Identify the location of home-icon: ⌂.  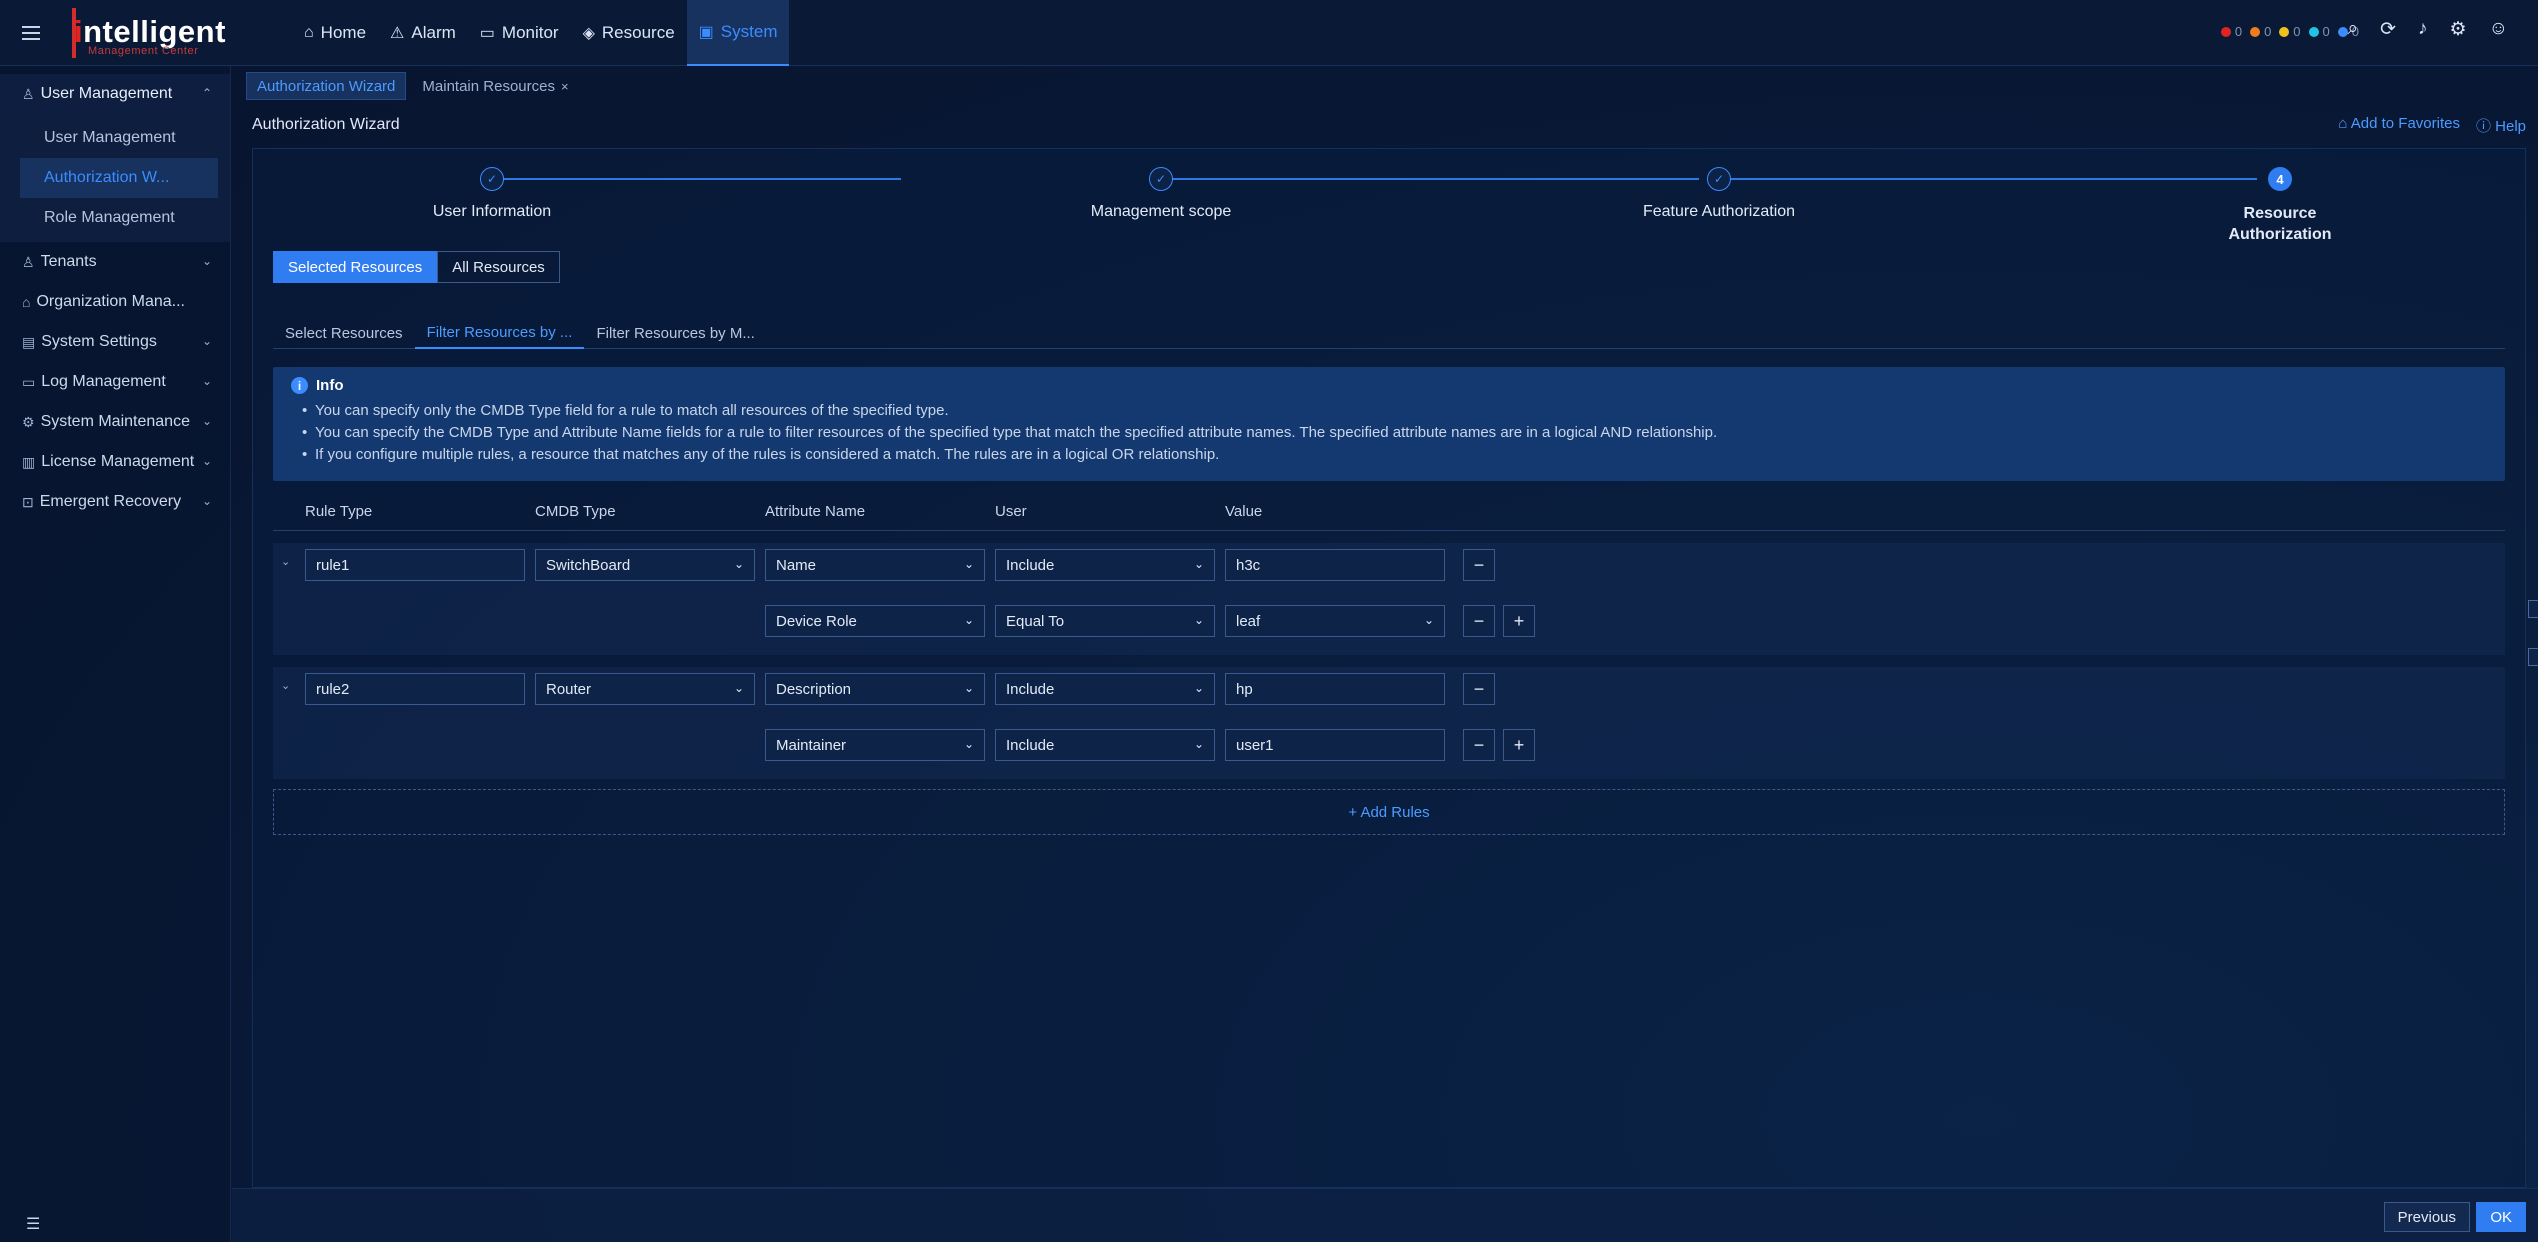
(309, 32).